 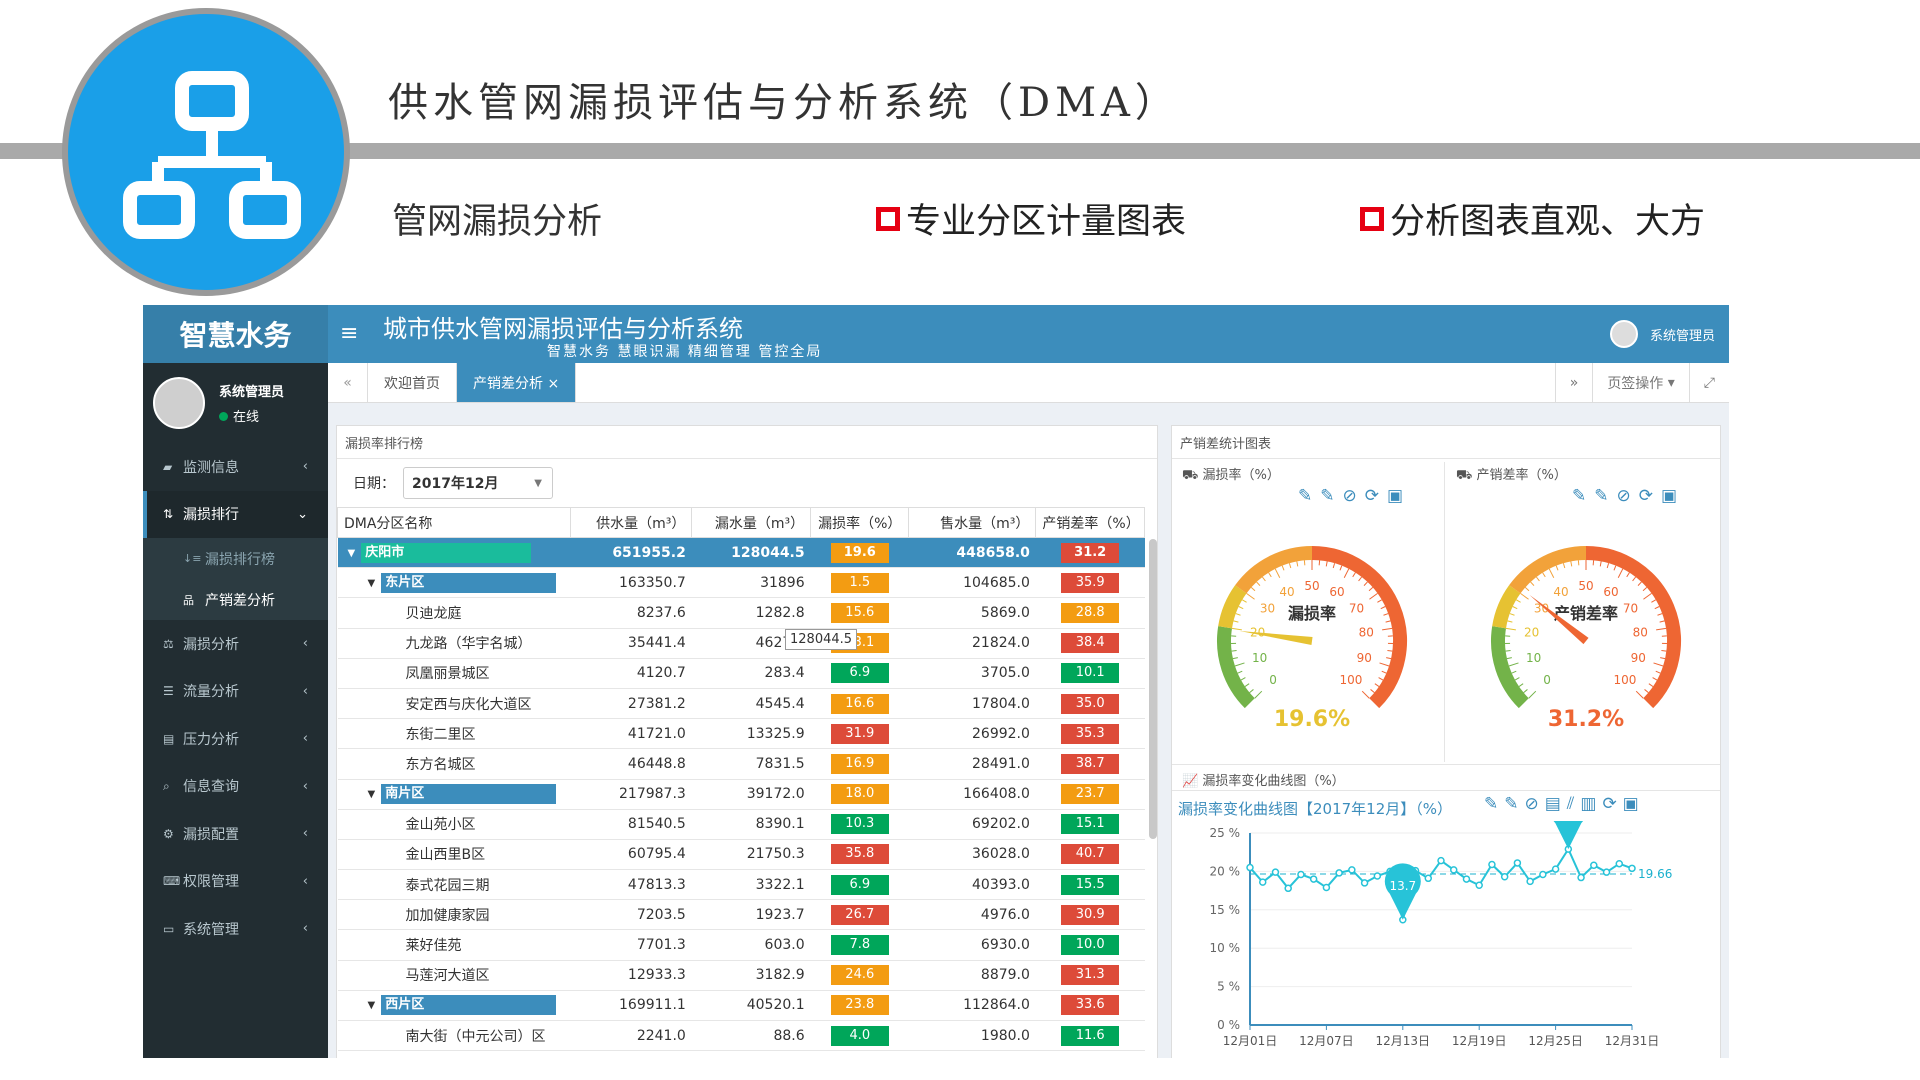 What do you see at coordinates (1630, 609) in the screenshot?
I see `gauge-tick-label: 70` at bounding box center [1630, 609].